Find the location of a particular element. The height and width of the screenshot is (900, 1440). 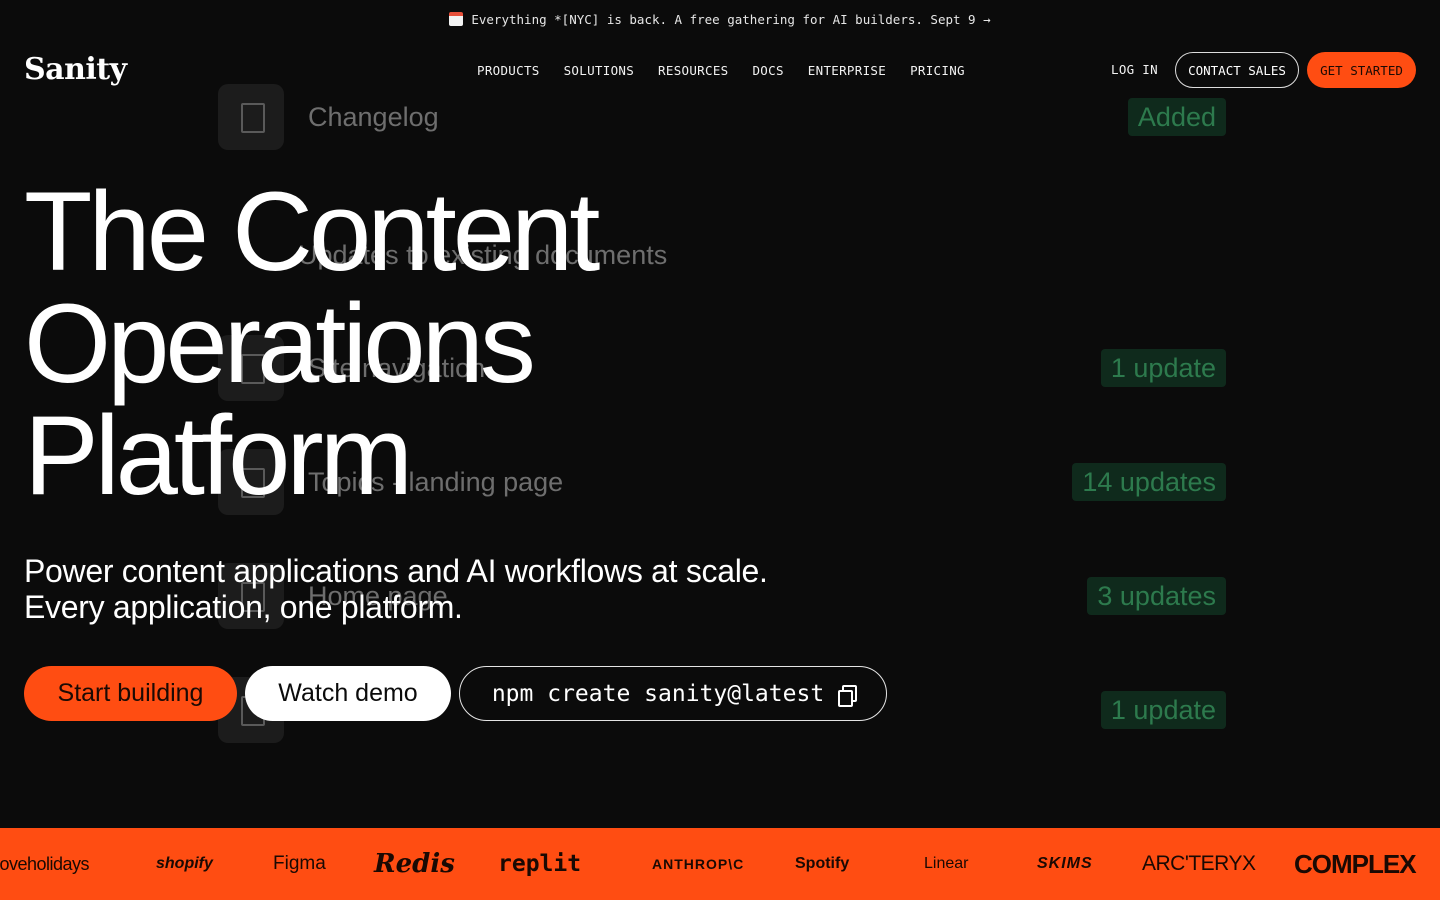

logo-figma: Figma is located at coordinates (299, 863).